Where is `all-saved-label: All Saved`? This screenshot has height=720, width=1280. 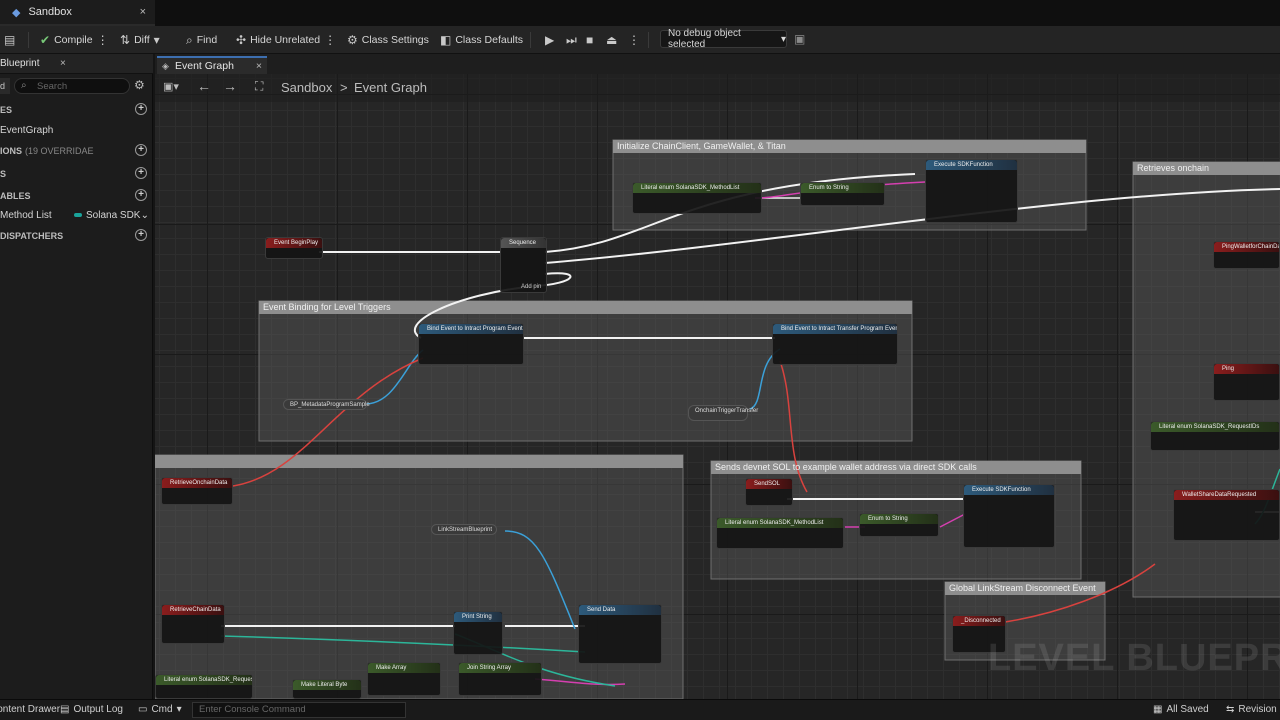
all-saved-label: All Saved is located at coordinates (1187, 709).